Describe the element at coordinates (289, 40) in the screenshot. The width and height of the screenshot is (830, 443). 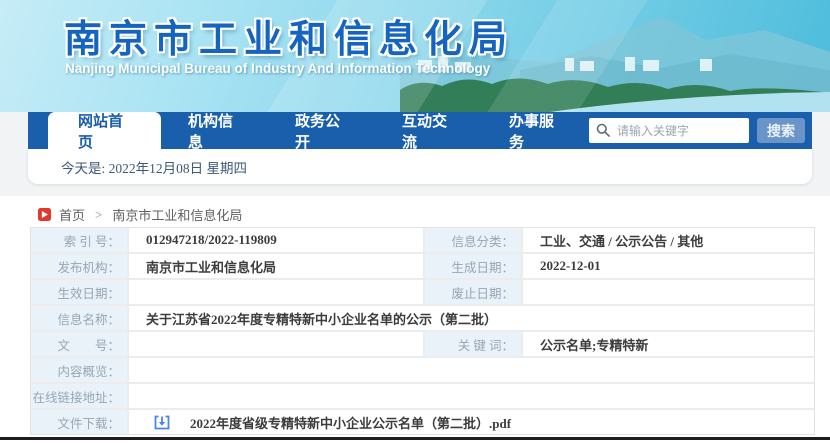
I see `site-title-chinese: 南京市工业和信息化局` at that location.